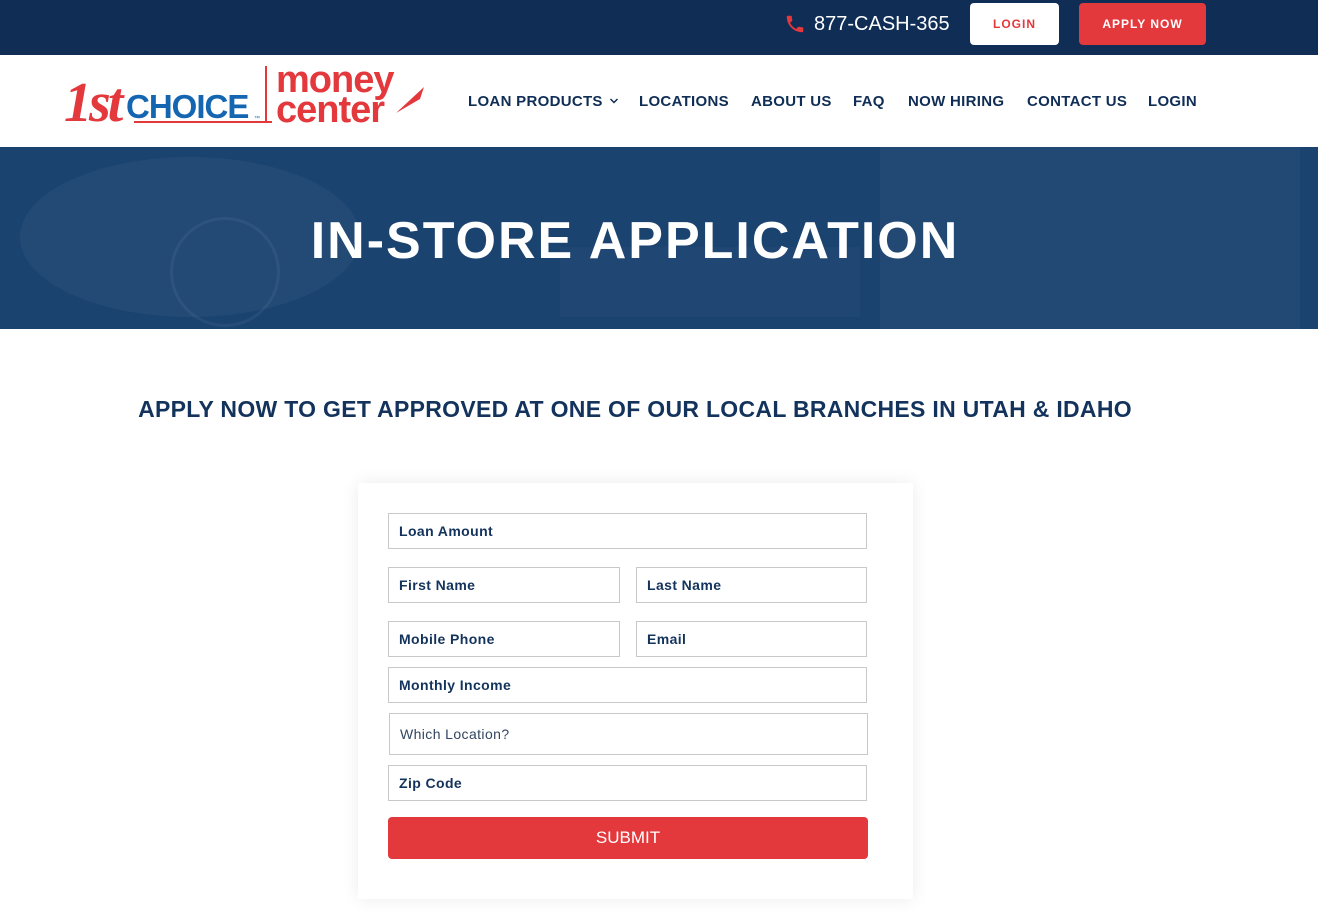 The image size is (1318, 914). I want to click on apply-now-button: APPLY NOW, so click(1142, 24).